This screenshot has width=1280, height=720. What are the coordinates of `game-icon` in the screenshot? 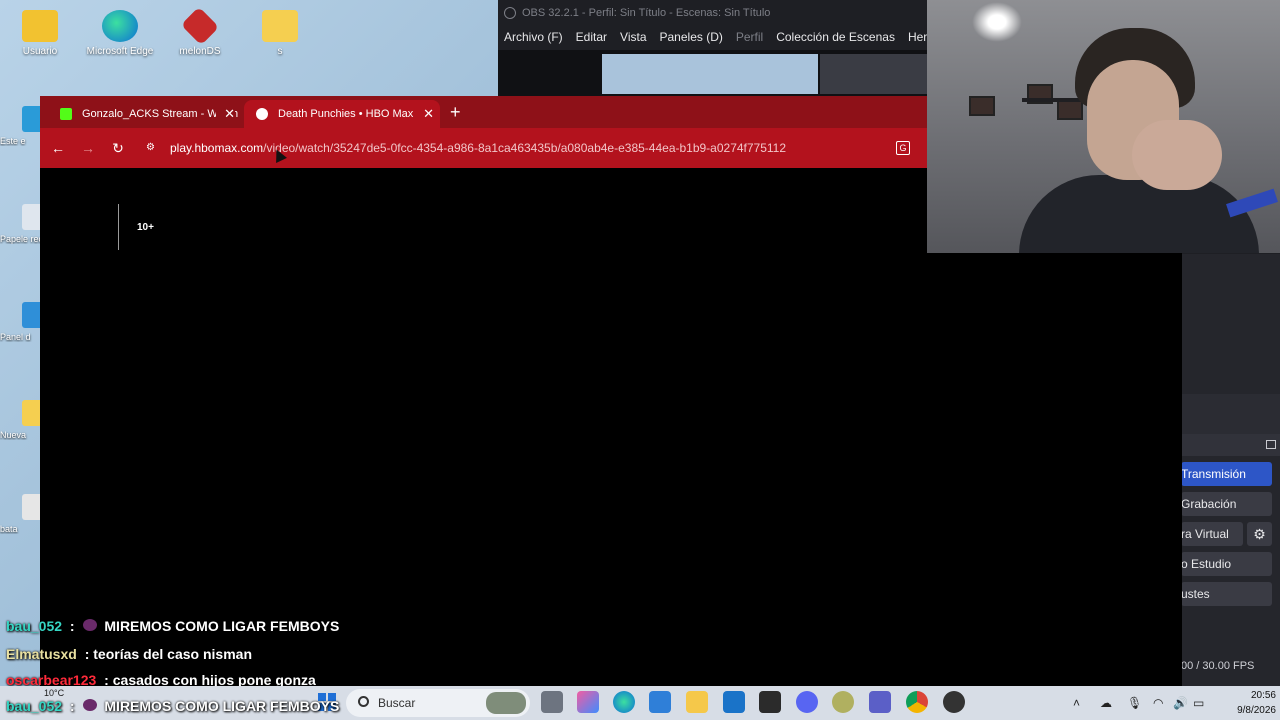 It's located at (843, 702).